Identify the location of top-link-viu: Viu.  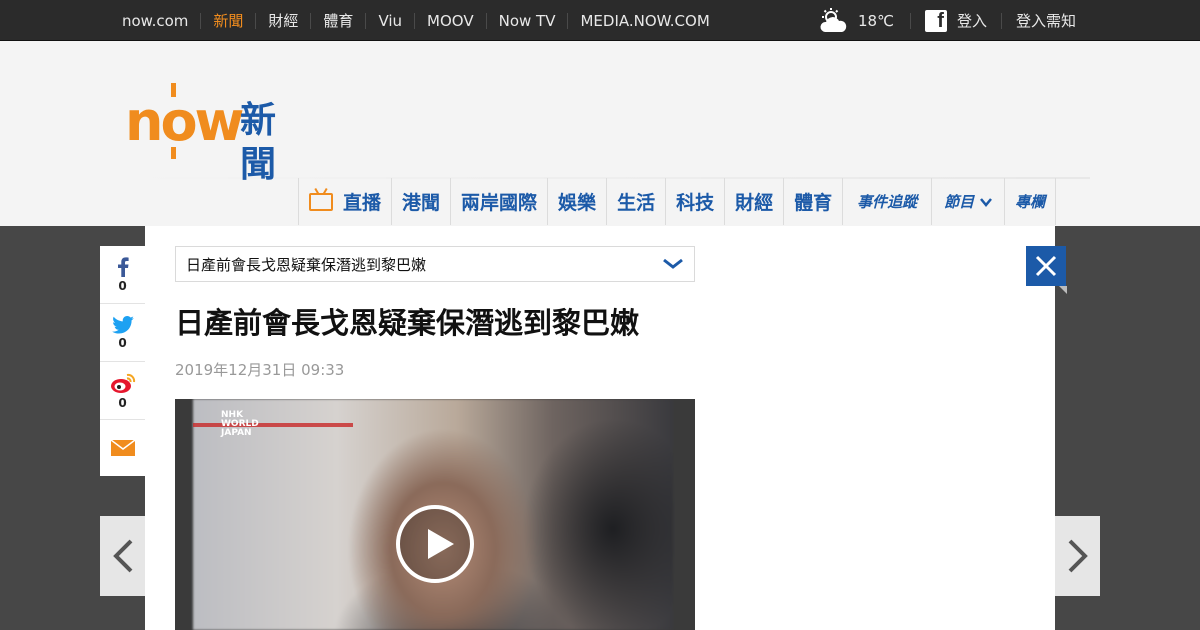
(389, 20).